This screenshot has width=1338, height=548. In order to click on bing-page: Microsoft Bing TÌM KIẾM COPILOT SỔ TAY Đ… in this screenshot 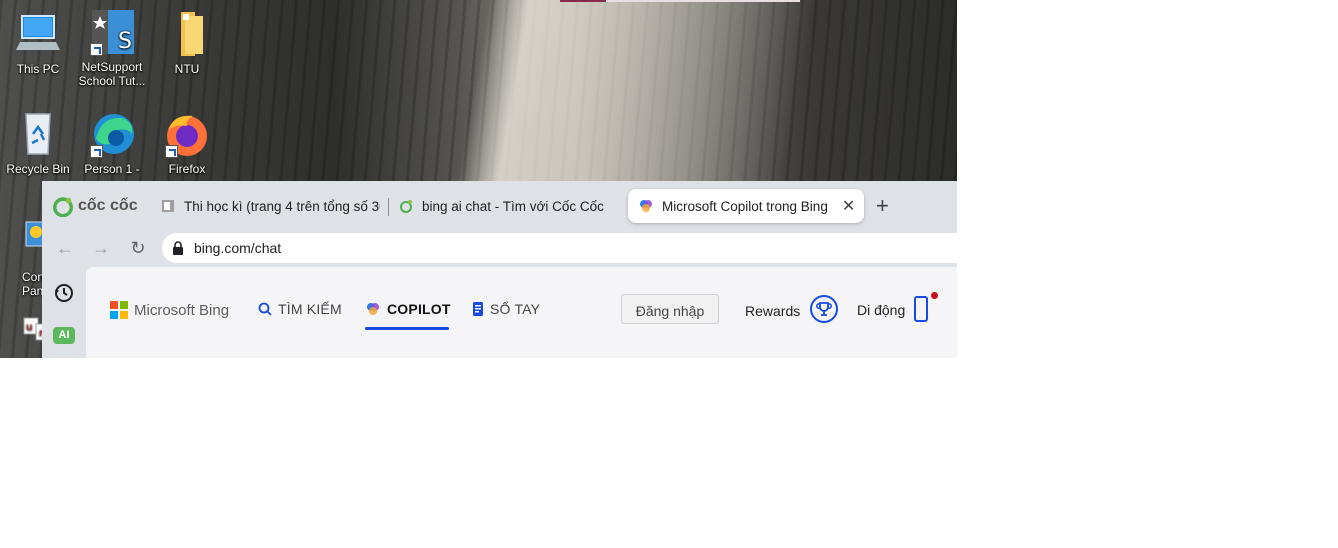, I will do `click(521, 312)`.